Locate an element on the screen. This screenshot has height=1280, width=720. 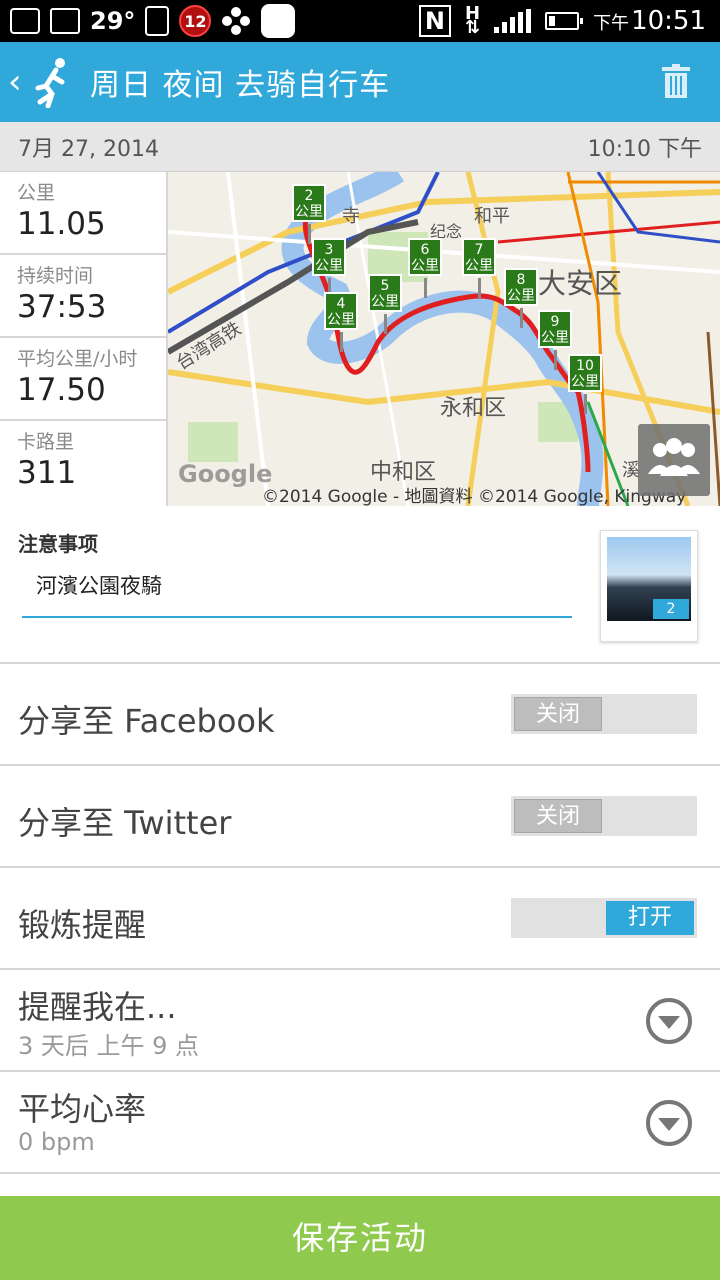
workout-reminder-row: 锻炼提醒 打开 is located at coordinates (360, 919).